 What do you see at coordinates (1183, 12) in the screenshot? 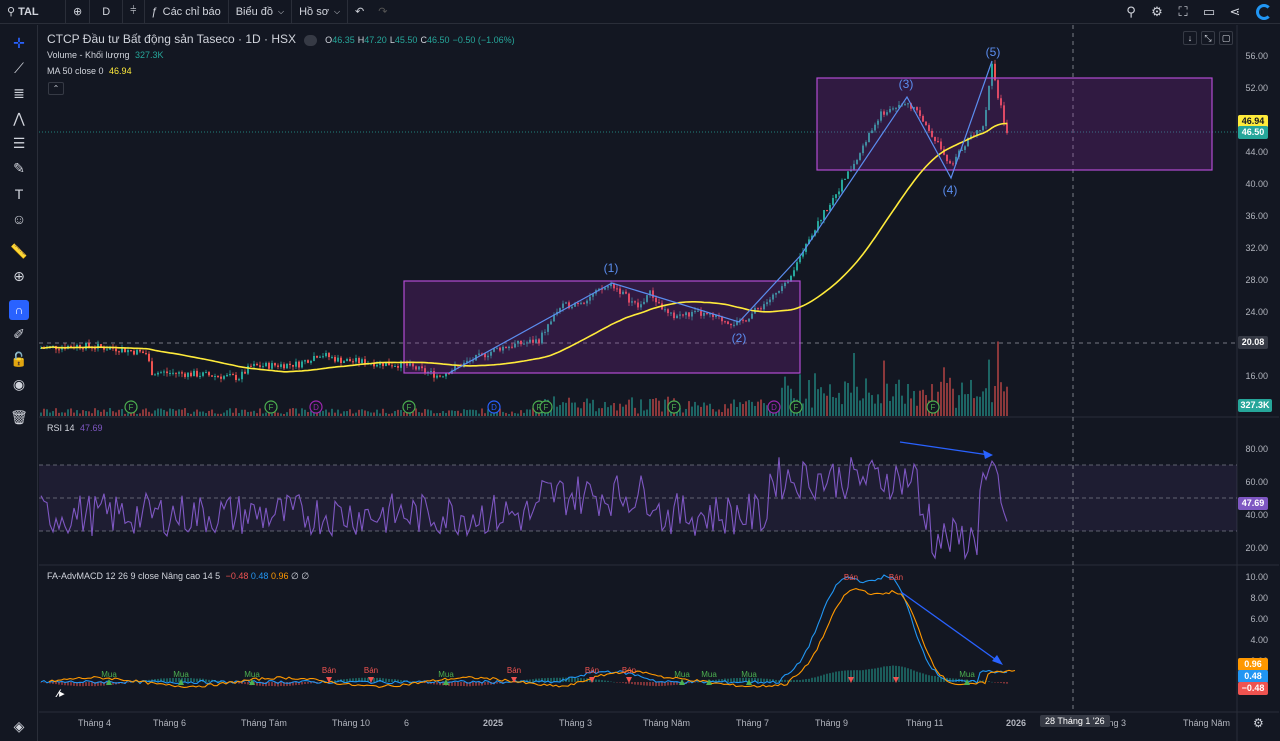
I see `fullscreen-button: ⛶` at bounding box center [1183, 12].